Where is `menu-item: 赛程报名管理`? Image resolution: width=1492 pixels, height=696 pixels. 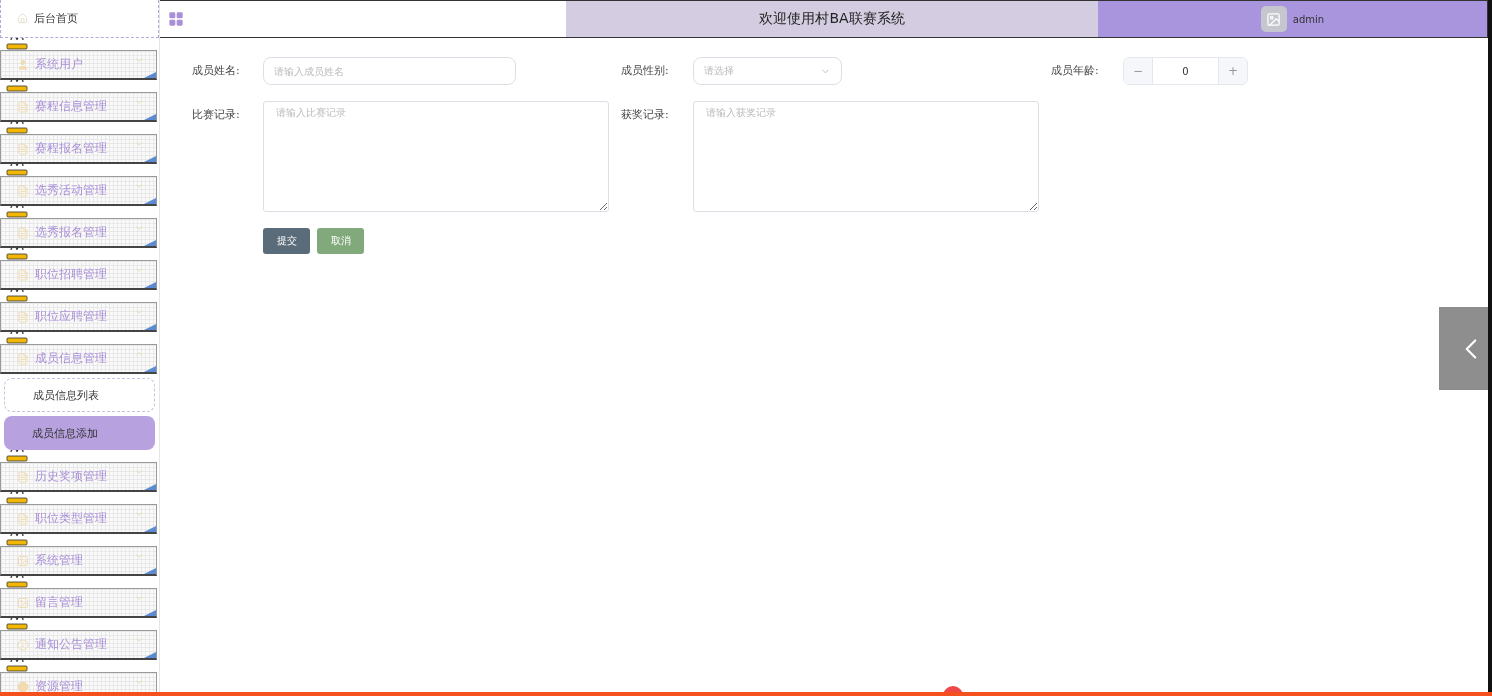 menu-item: 赛程报名管理 is located at coordinates (78, 149).